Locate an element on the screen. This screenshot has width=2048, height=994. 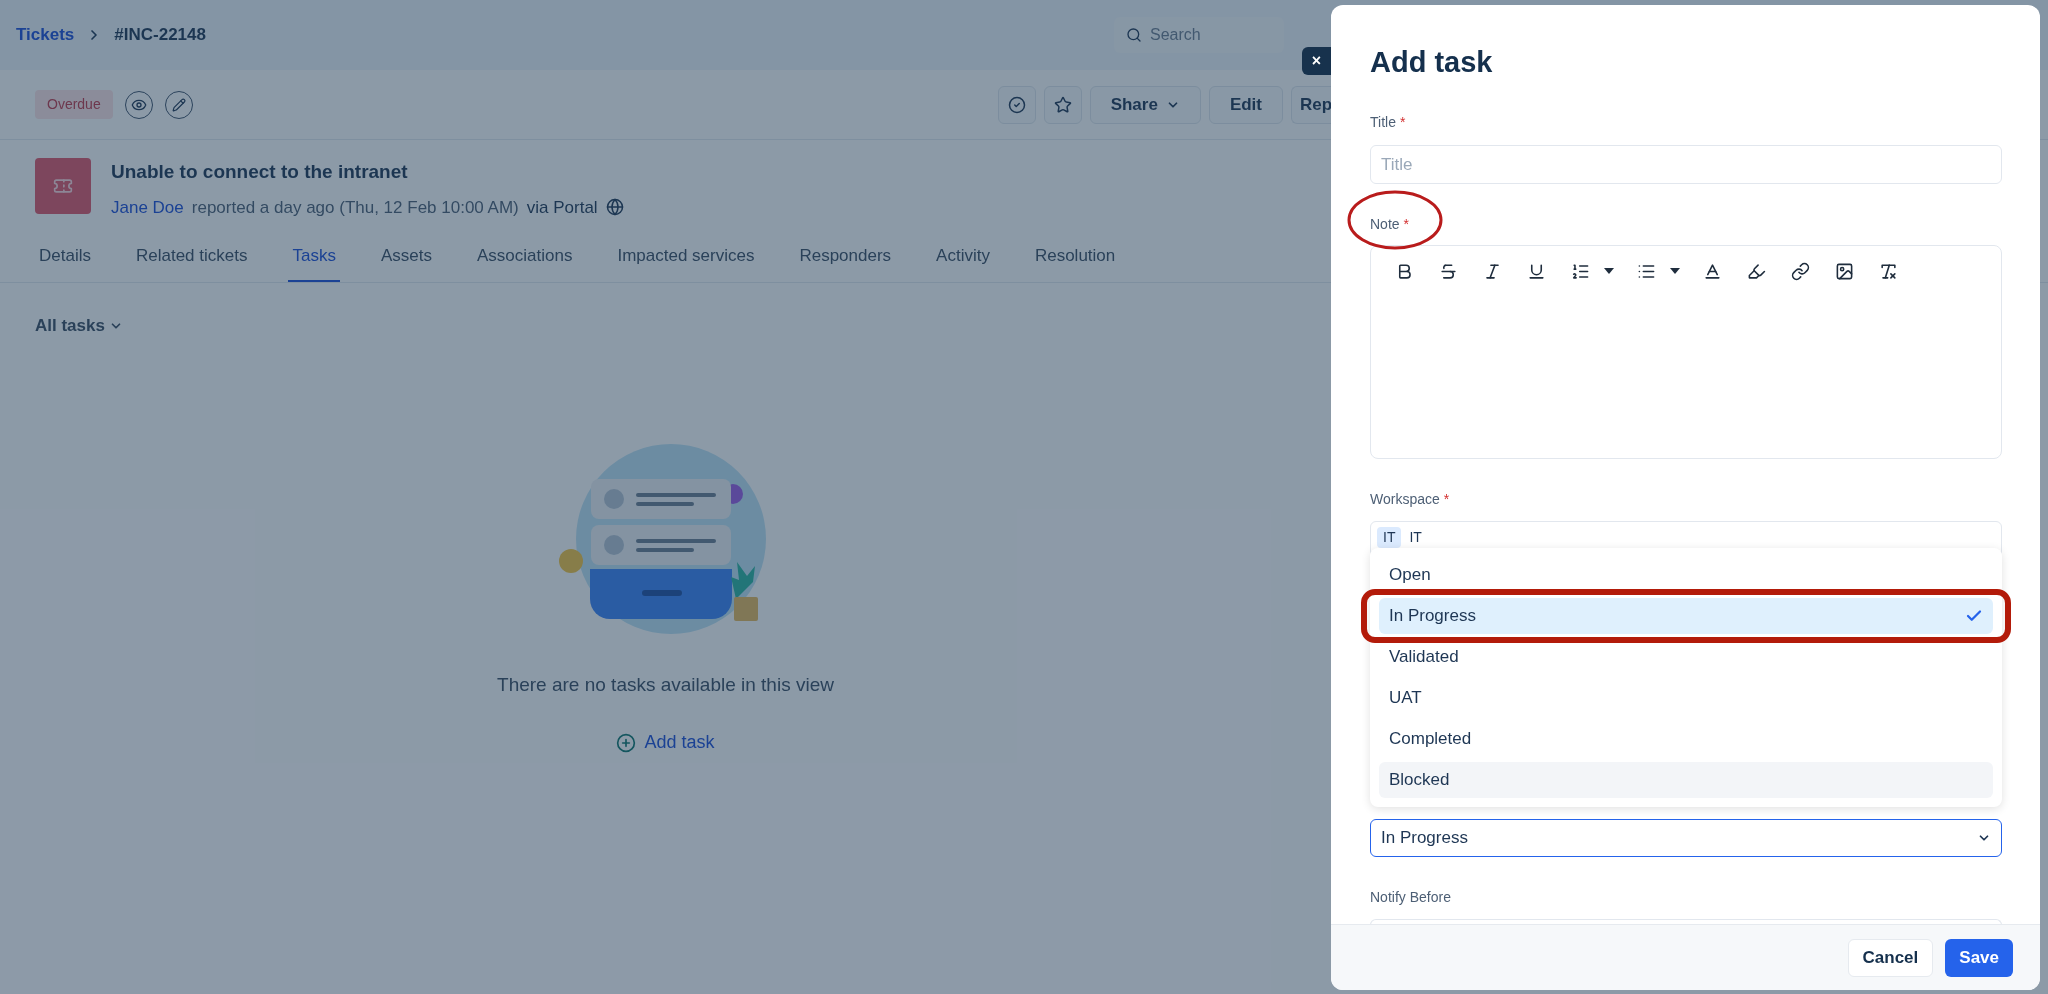
tab: Activity is located at coordinates (963, 262).